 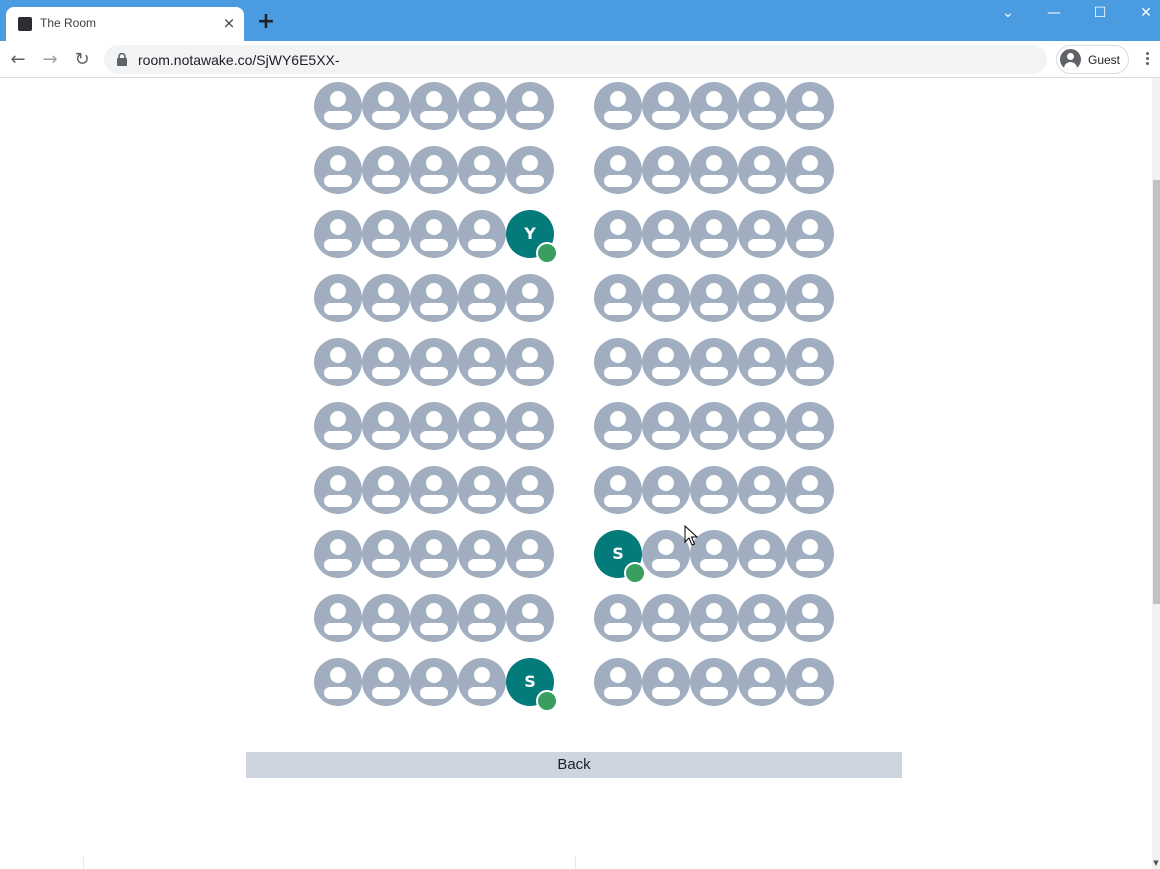 What do you see at coordinates (575, 59) in the screenshot?
I see `address-bar: room.notawake.co/SjWY6E5XX-` at bounding box center [575, 59].